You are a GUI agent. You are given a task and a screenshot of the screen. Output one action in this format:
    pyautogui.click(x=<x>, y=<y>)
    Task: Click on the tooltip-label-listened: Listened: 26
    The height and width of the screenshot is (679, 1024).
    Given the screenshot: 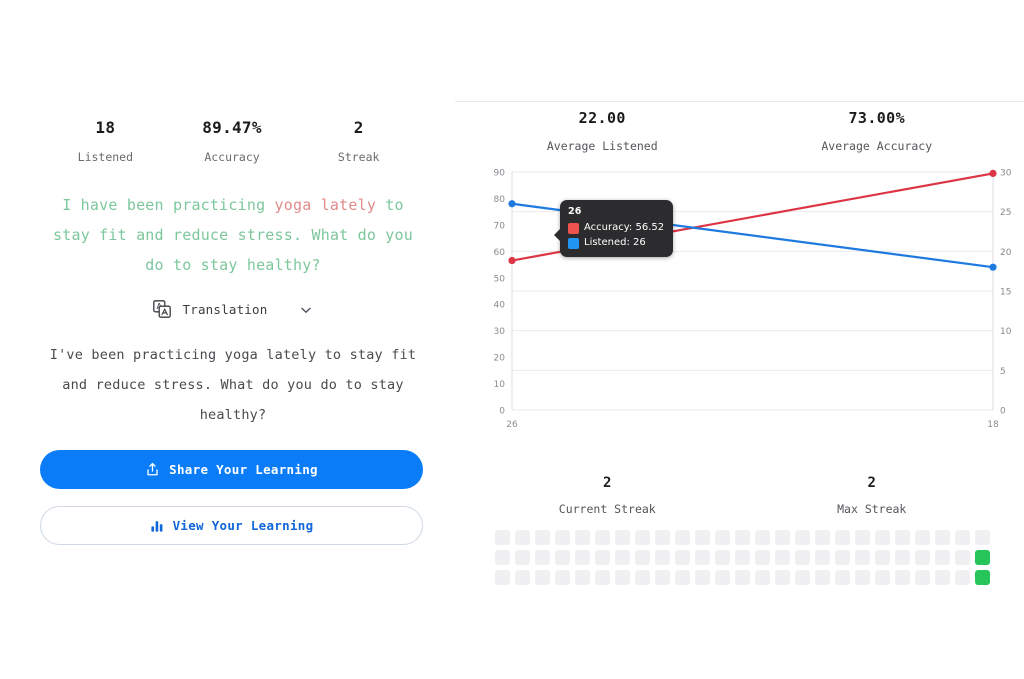 What is the action you would take?
    pyautogui.click(x=615, y=242)
    